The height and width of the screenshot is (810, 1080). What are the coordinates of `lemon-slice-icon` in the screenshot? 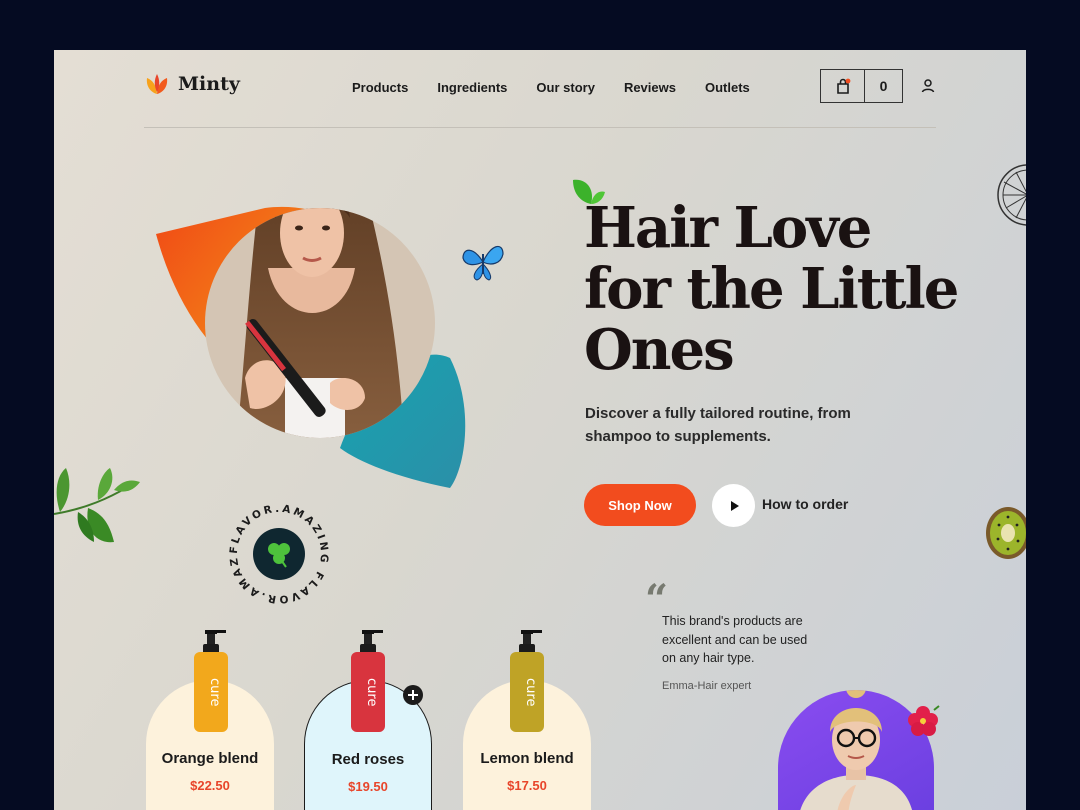 It's located at (1011, 195).